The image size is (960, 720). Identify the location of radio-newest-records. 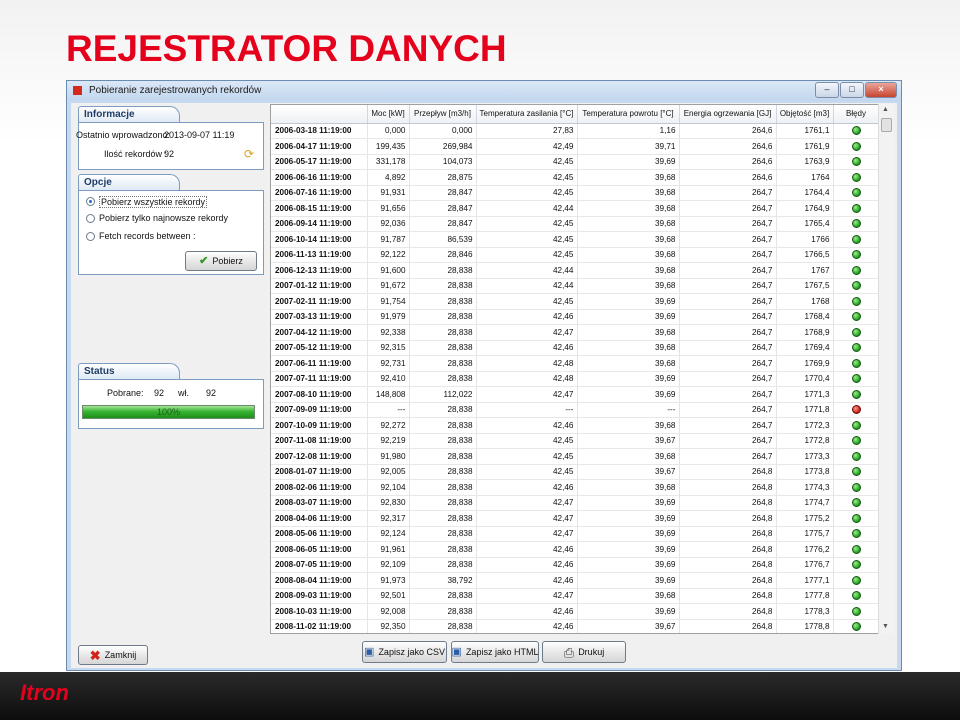
(90, 218).